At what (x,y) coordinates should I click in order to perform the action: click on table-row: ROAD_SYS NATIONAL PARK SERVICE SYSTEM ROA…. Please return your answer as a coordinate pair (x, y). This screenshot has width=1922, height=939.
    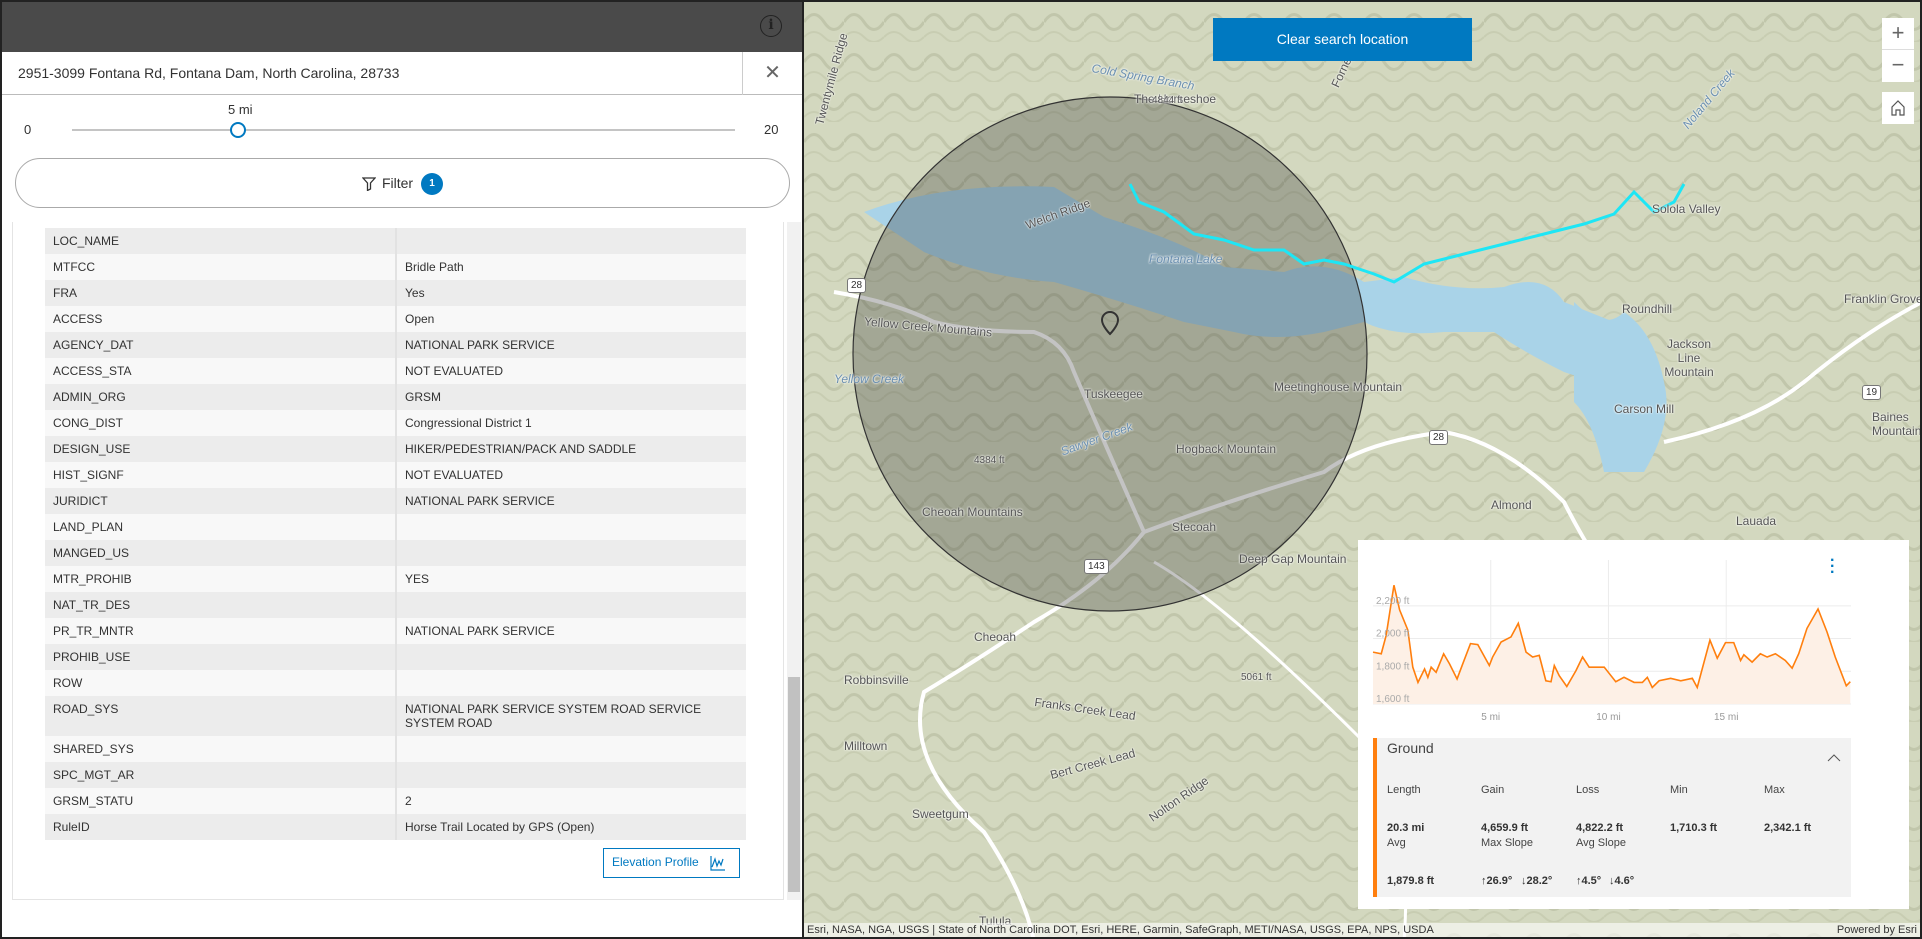
    Looking at the image, I should click on (395, 716).